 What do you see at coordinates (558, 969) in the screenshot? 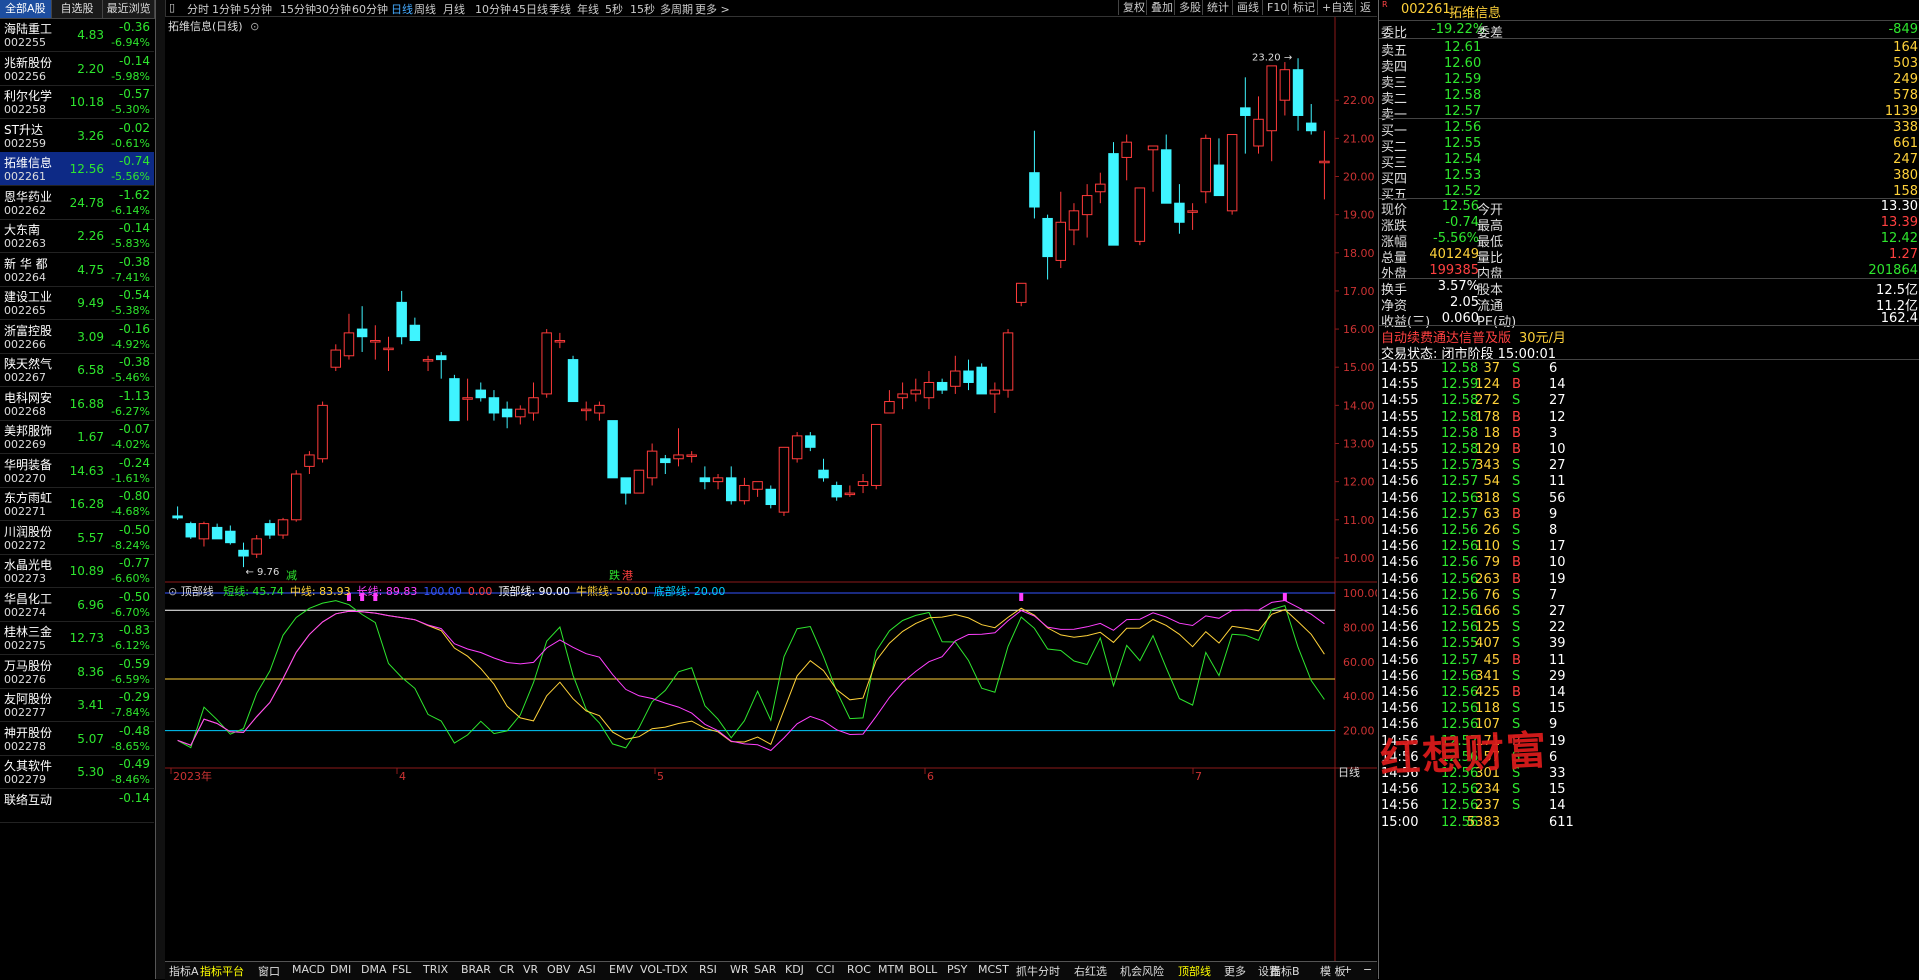
I see `indicator-tab: OBV` at bounding box center [558, 969].